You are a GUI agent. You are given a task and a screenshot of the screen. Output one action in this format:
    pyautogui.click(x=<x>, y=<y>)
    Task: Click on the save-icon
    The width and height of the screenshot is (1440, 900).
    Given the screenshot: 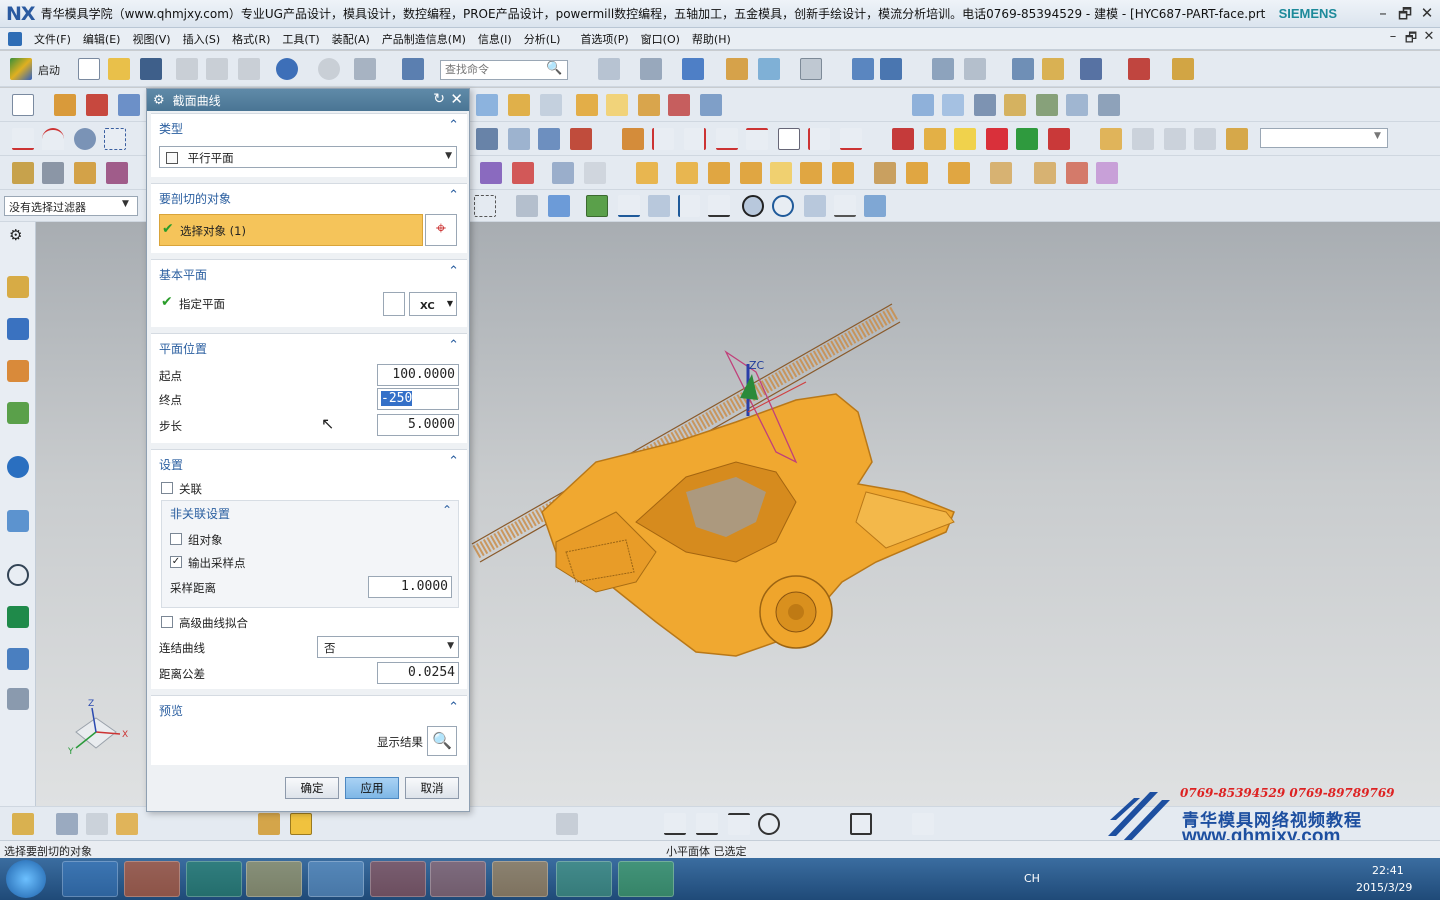 What is the action you would take?
    pyautogui.click(x=151, y=69)
    